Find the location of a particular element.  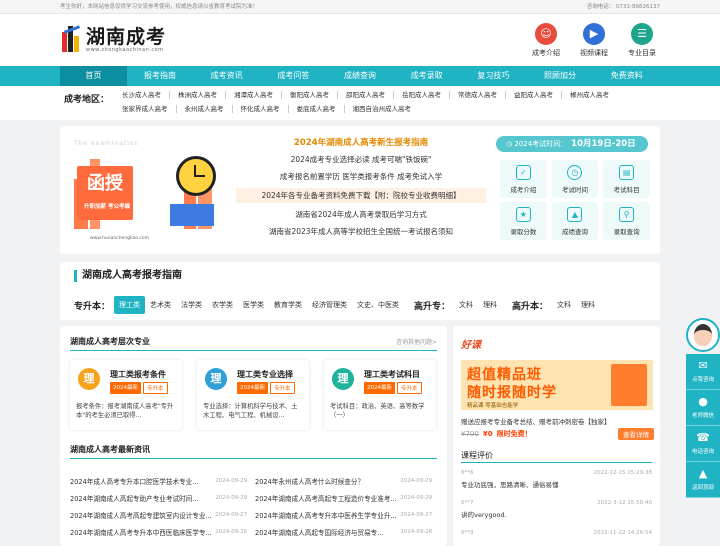

region-link: 衡阳成人高考 is located at coordinates (310, 95).